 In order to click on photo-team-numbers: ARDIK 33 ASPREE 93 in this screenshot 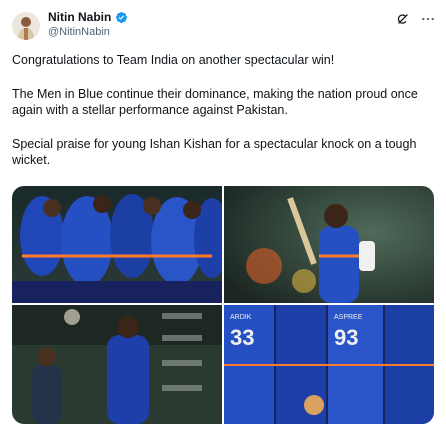, I will do `click(329, 364)`.